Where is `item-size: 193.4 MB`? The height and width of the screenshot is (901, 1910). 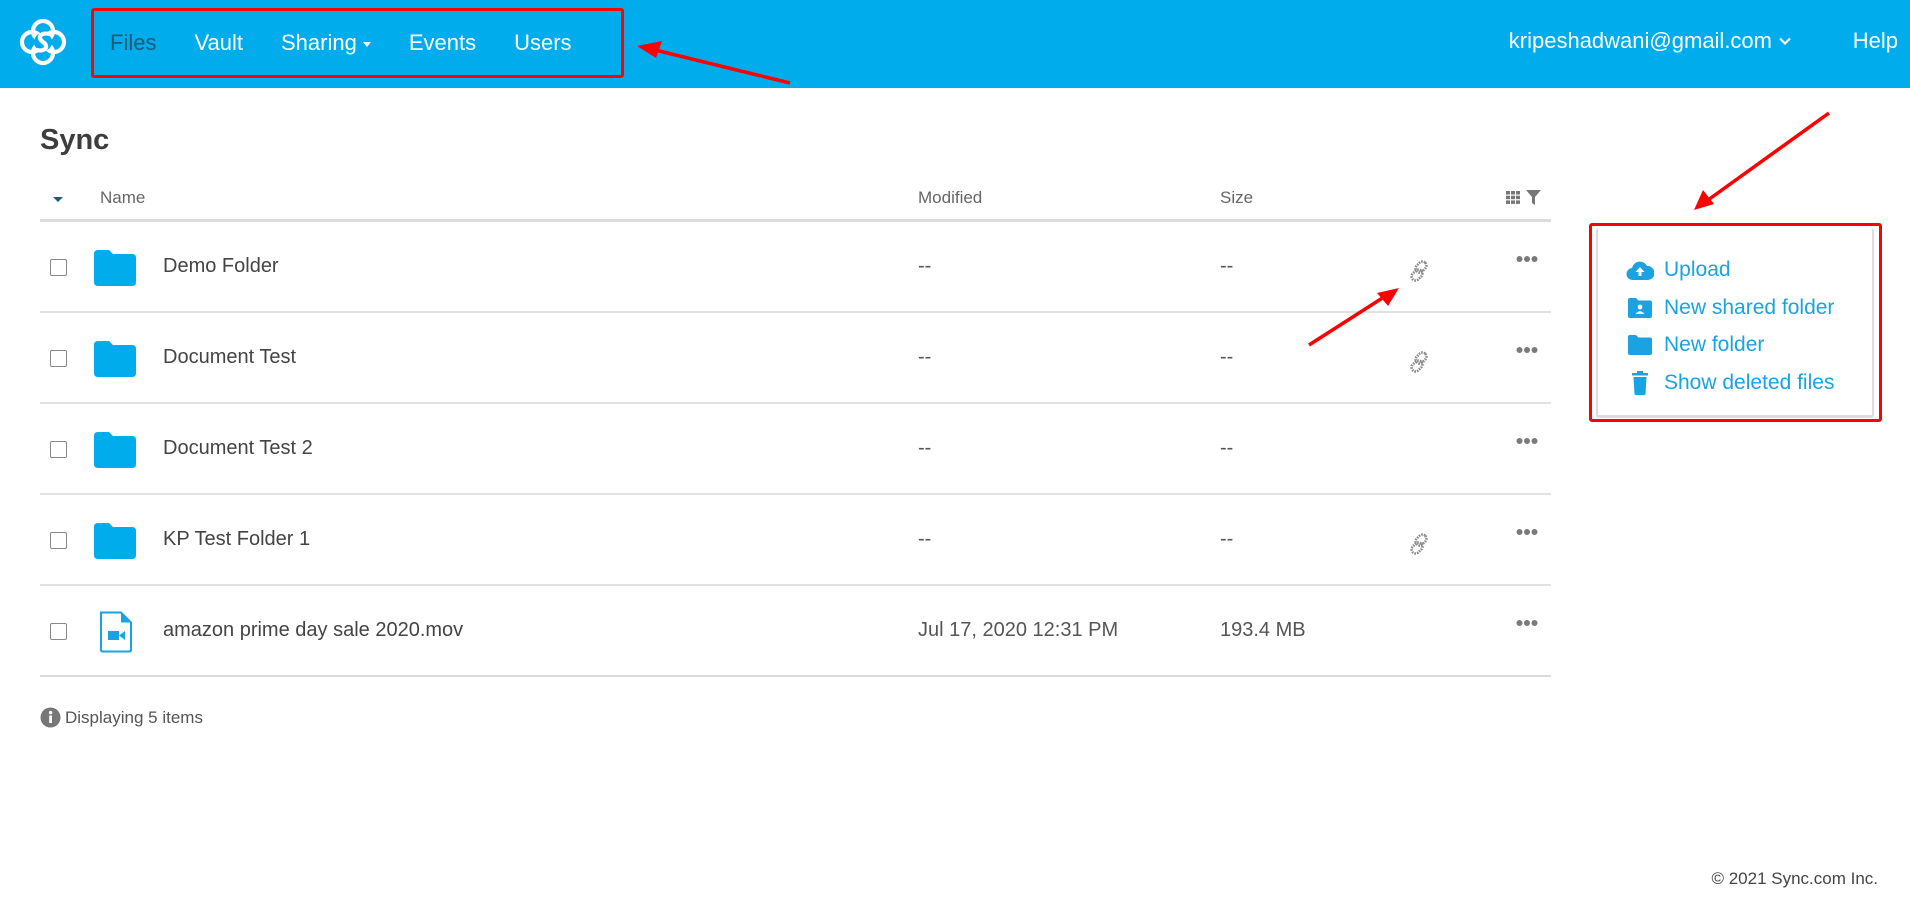 item-size: 193.4 MB is located at coordinates (1263, 630).